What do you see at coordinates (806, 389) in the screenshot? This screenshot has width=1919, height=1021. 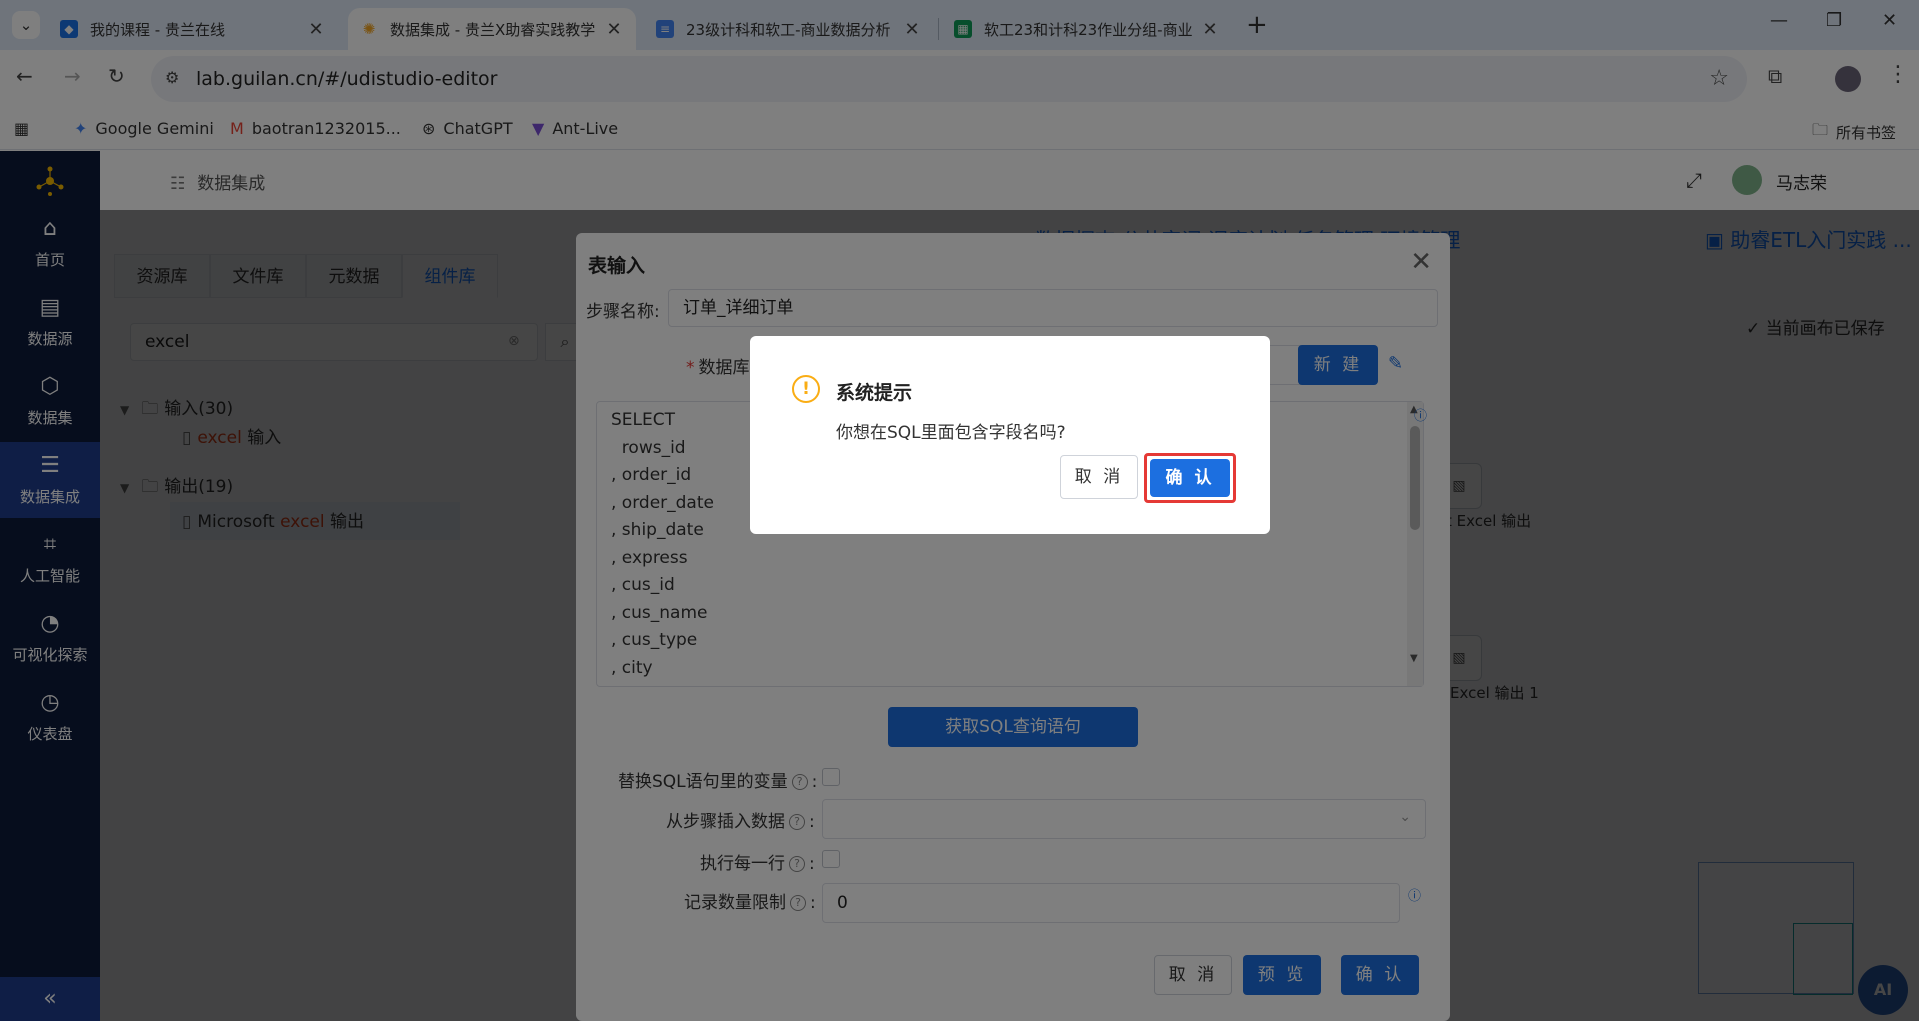 I see `warning-icon: !` at bounding box center [806, 389].